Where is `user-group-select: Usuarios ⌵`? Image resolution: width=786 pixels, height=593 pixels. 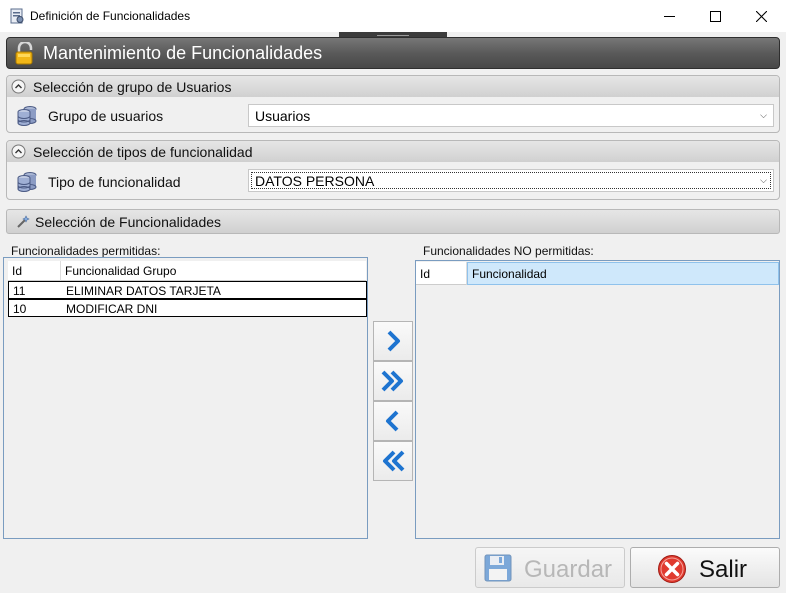 user-group-select: Usuarios ⌵ is located at coordinates (511, 115).